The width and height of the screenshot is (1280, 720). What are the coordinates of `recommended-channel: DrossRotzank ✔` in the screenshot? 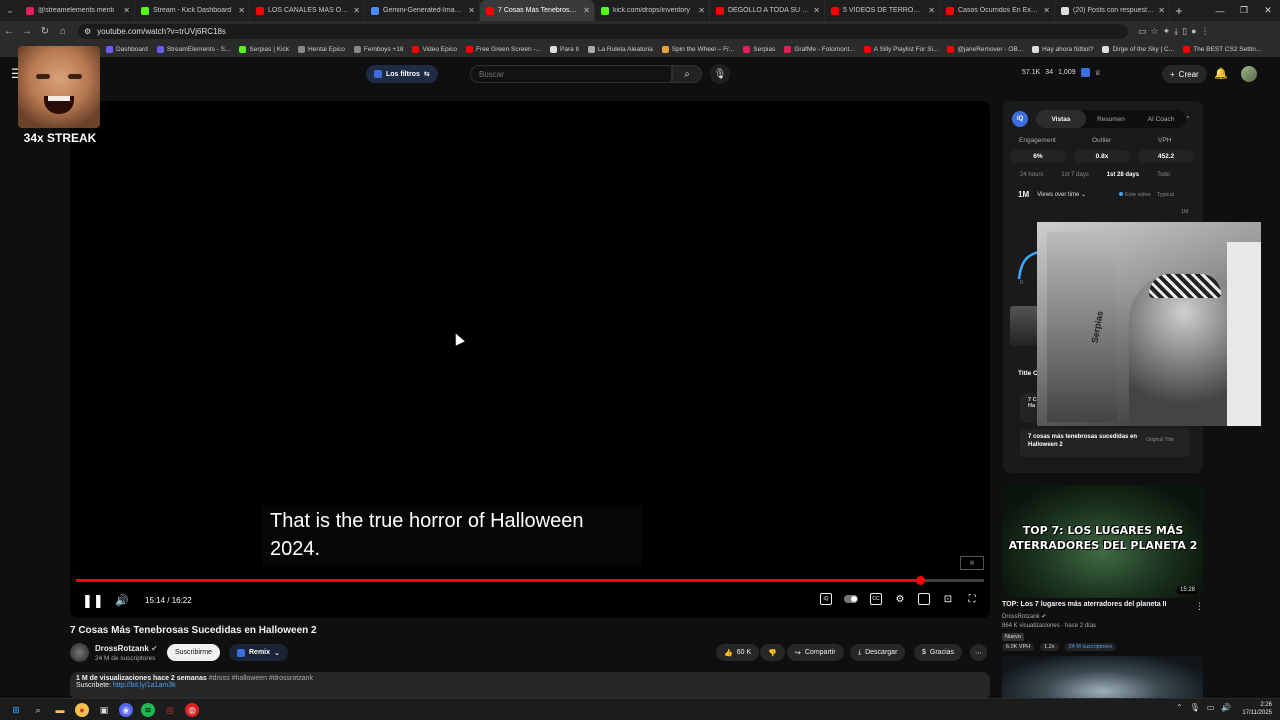 It's located at (1024, 616).